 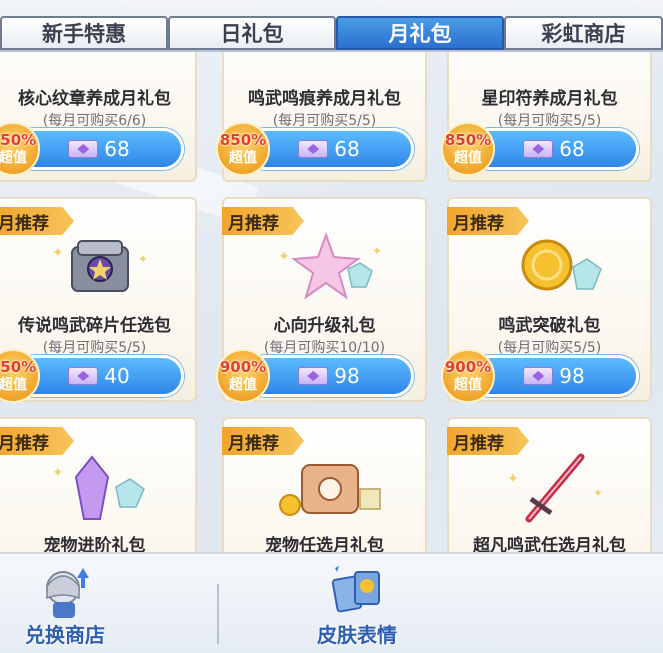 I want to click on pack-card: 月推荐 ✦ ✦ 超凡鸣武任选月礼包, so click(x=549, y=484).